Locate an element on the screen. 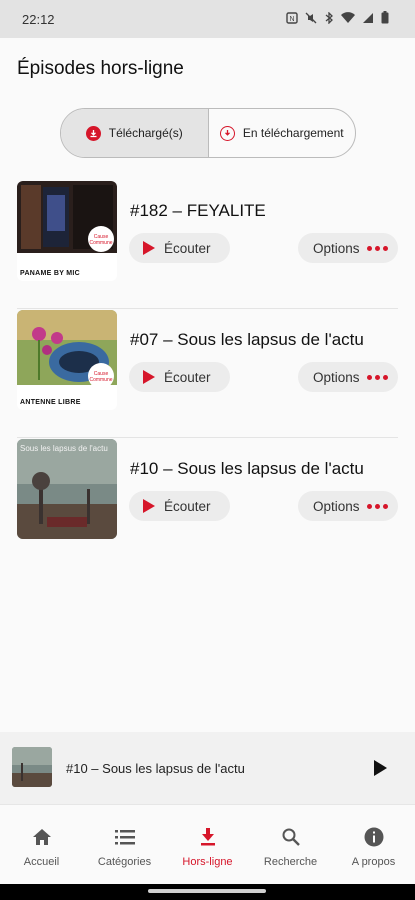  mini-player-title: #10 – Sous les lapsus de l'actu is located at coordinates (155, 768).